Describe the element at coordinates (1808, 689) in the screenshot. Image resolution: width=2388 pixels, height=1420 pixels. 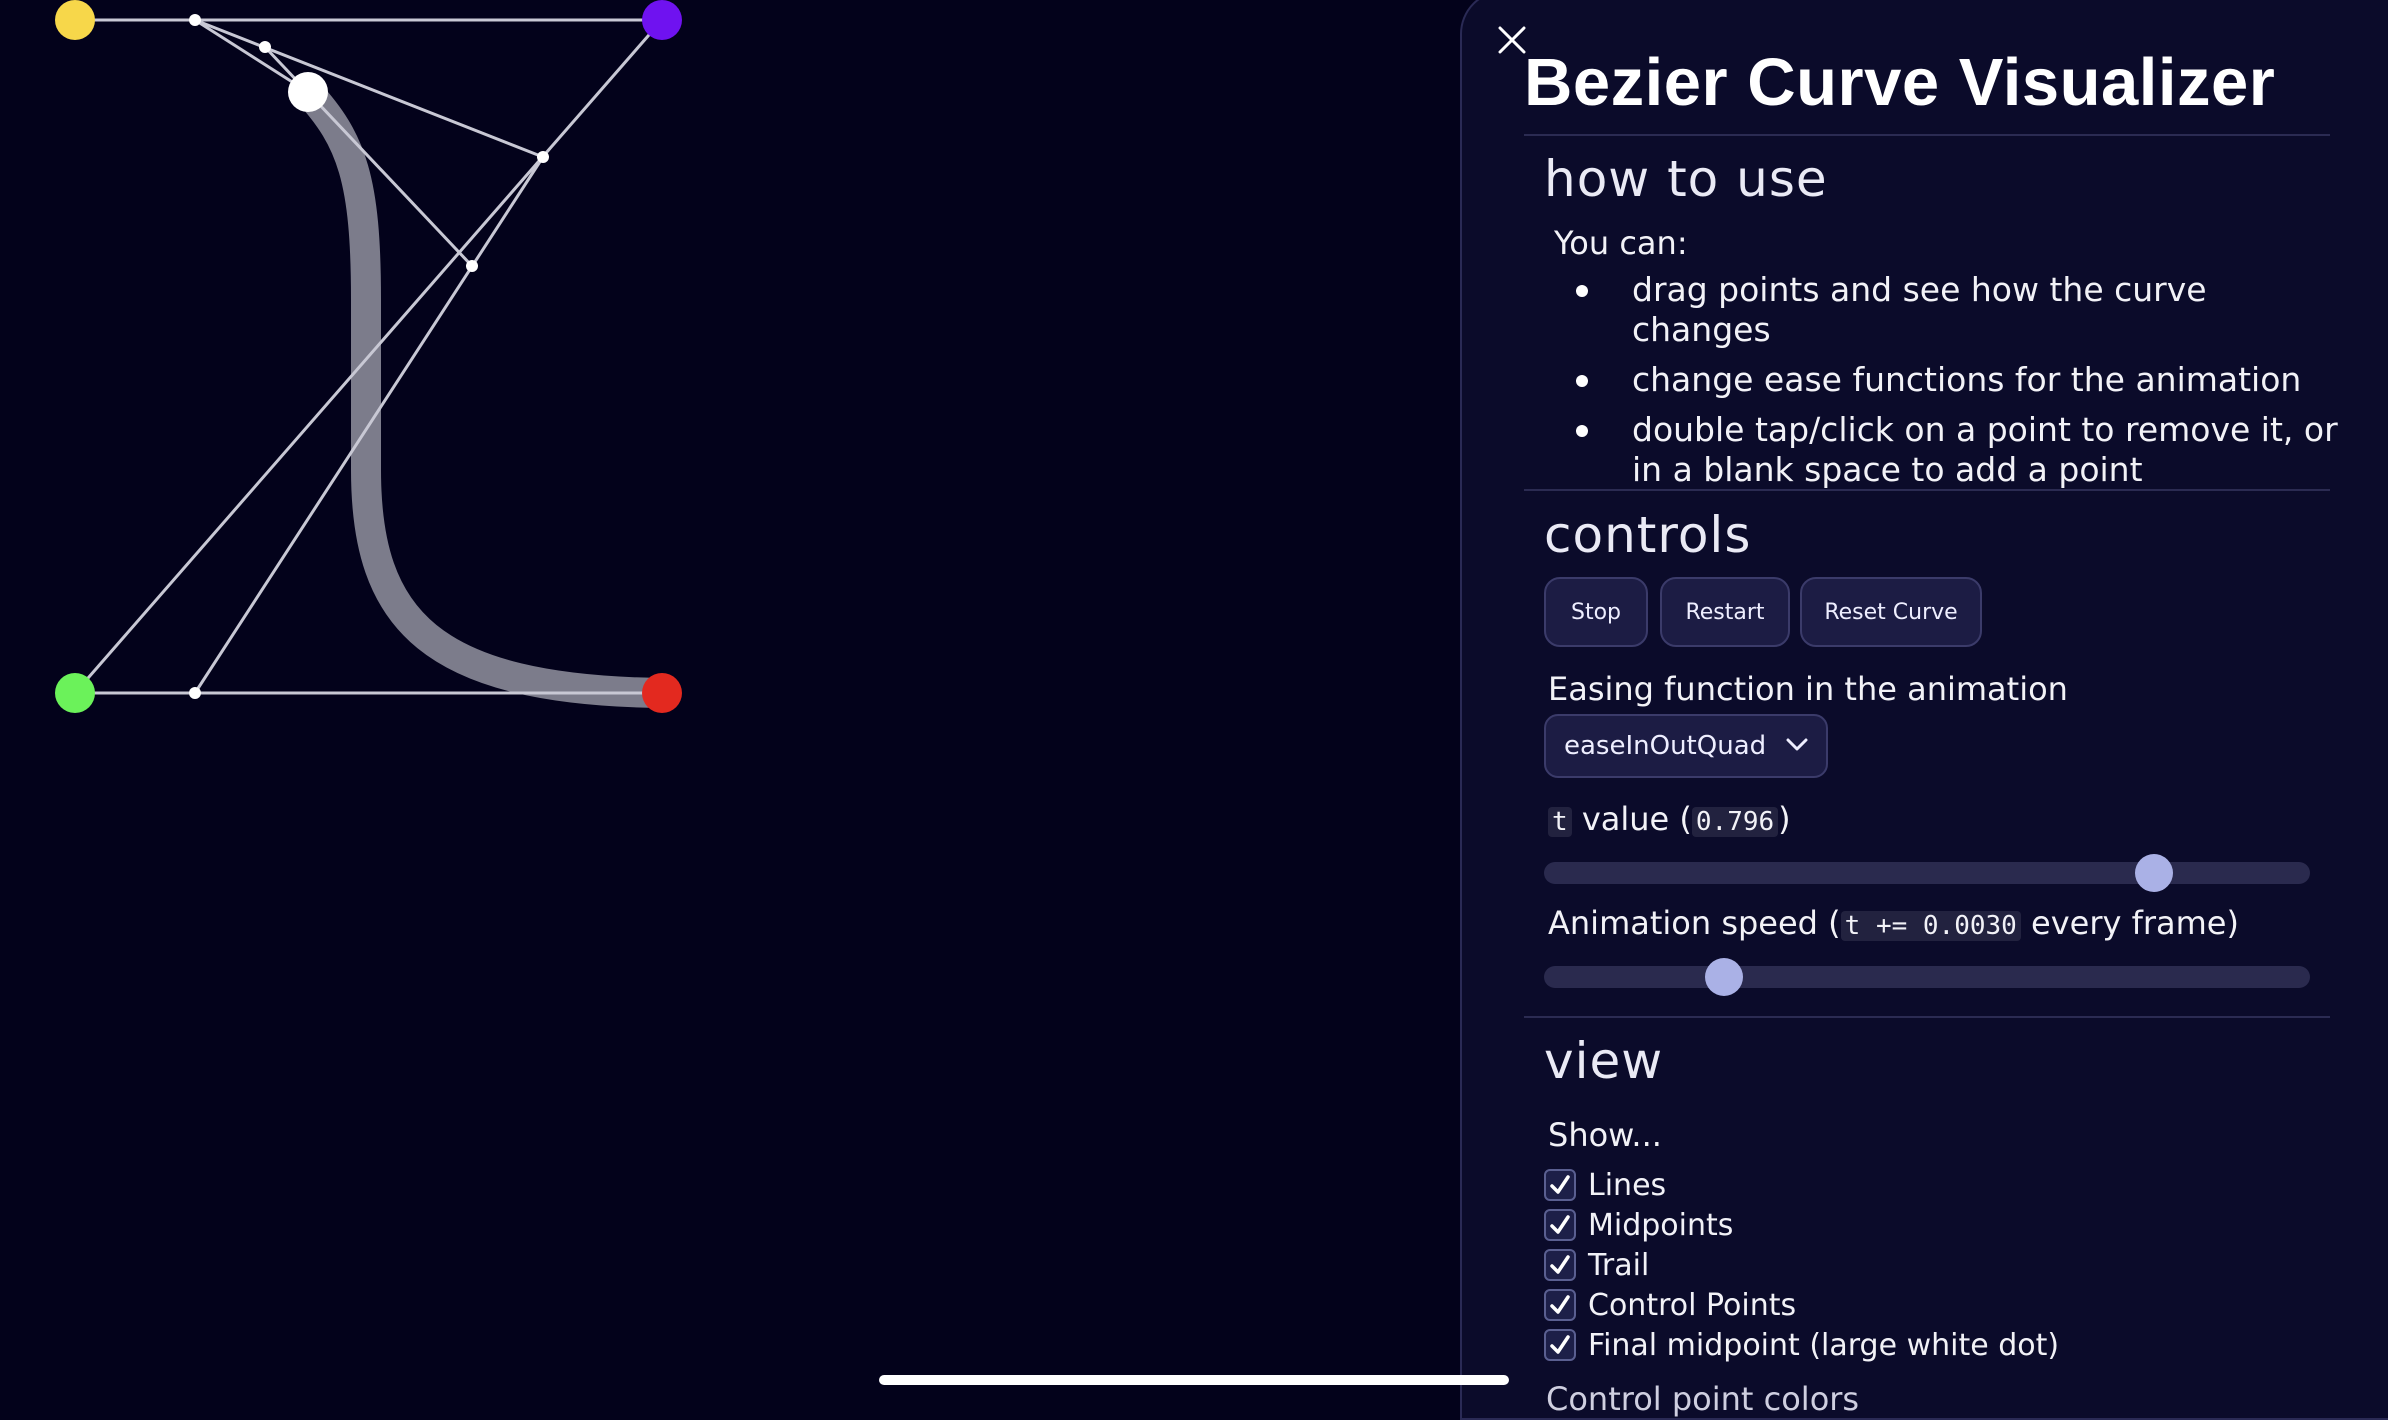
I see `easing-label: Easing function in the animation` at that location.